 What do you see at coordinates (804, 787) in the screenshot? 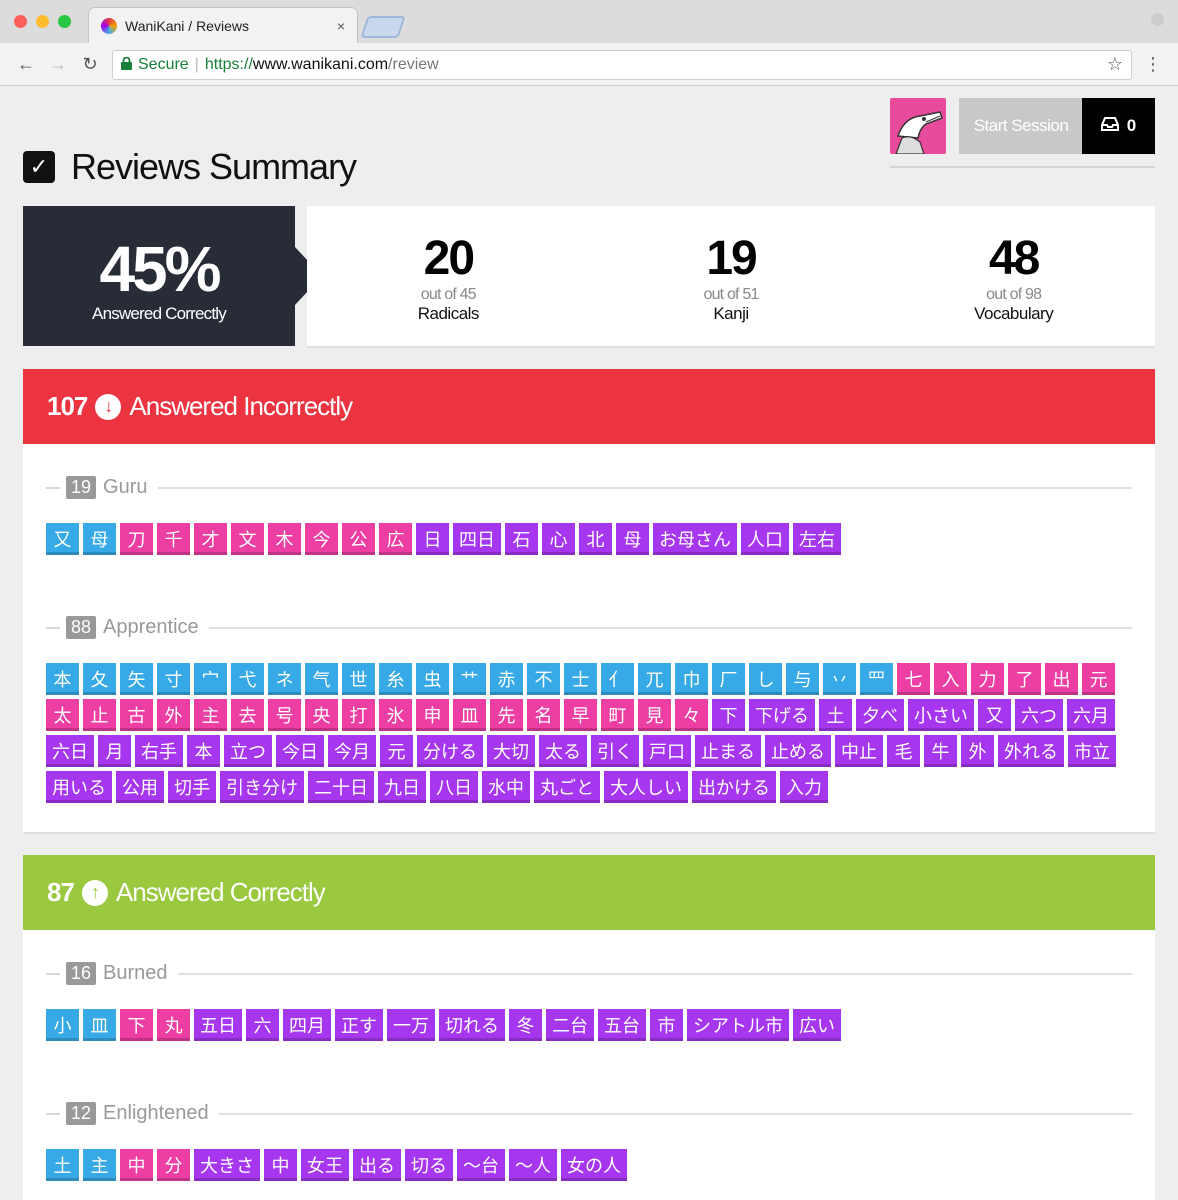
I see `vocabulary-item: 入力` at bounding box center [804, 787].